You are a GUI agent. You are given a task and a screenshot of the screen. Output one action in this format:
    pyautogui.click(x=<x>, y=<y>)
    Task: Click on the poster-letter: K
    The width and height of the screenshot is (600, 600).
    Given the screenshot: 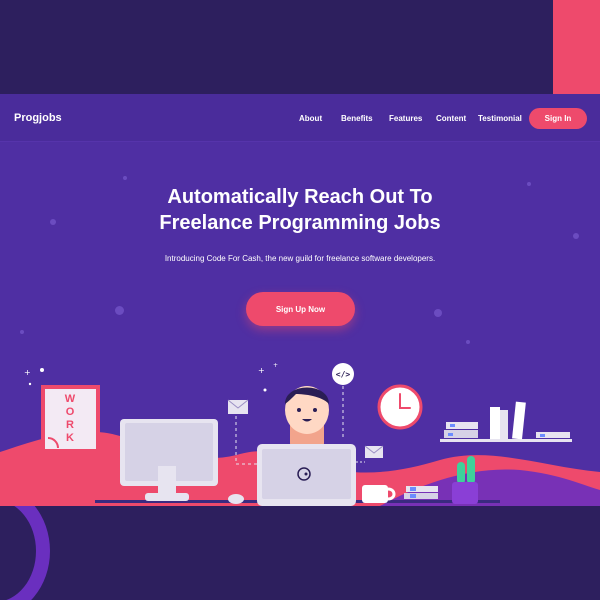 What is the action you would take?
    pyautogui.click(x=70, y=438)
    